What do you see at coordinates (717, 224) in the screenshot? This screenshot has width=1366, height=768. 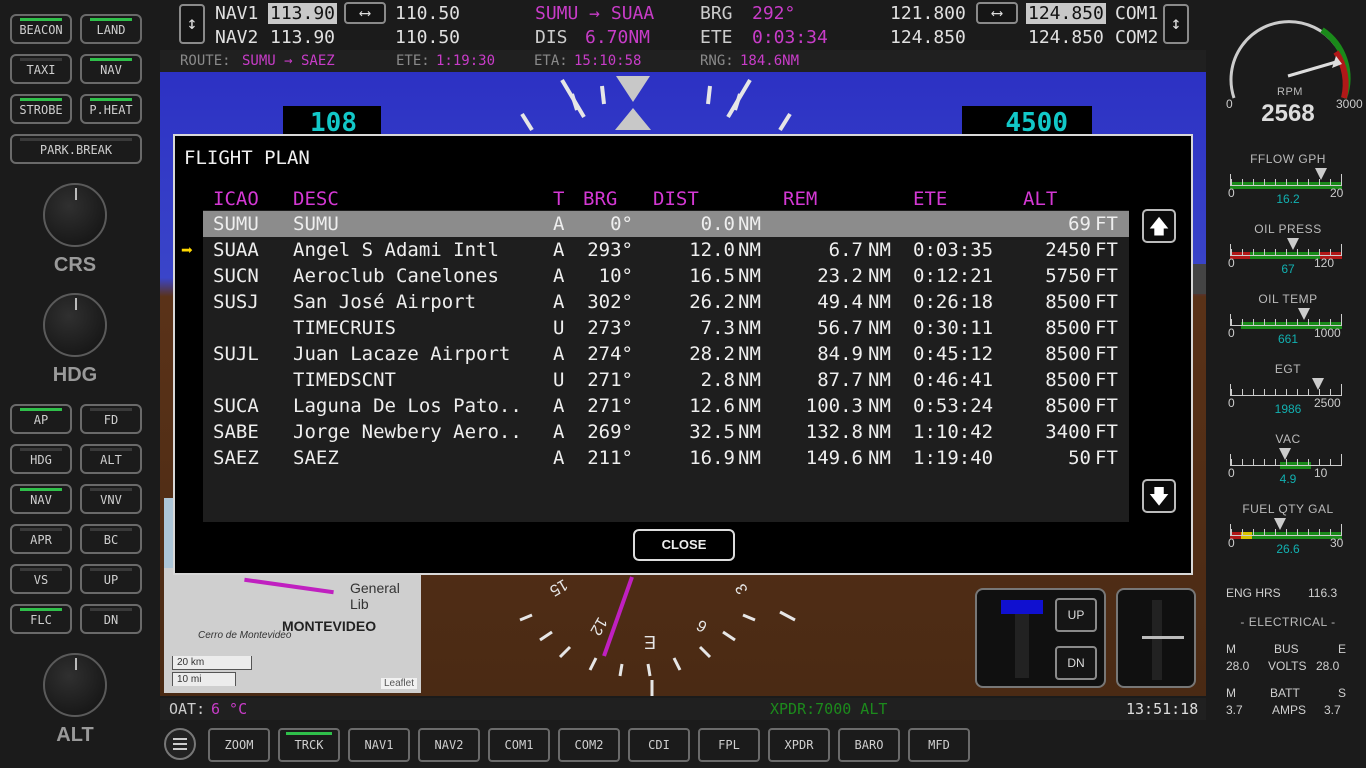 I see `cell-dist: 0.0` at bounding box center [717, 224].